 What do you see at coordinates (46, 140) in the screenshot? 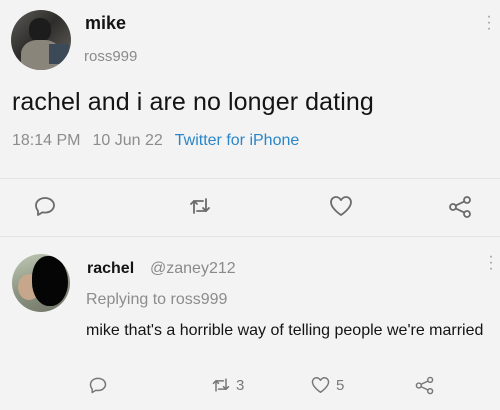
I see `tweet-time: 18:14 PM` at bounding box center [46, 140].